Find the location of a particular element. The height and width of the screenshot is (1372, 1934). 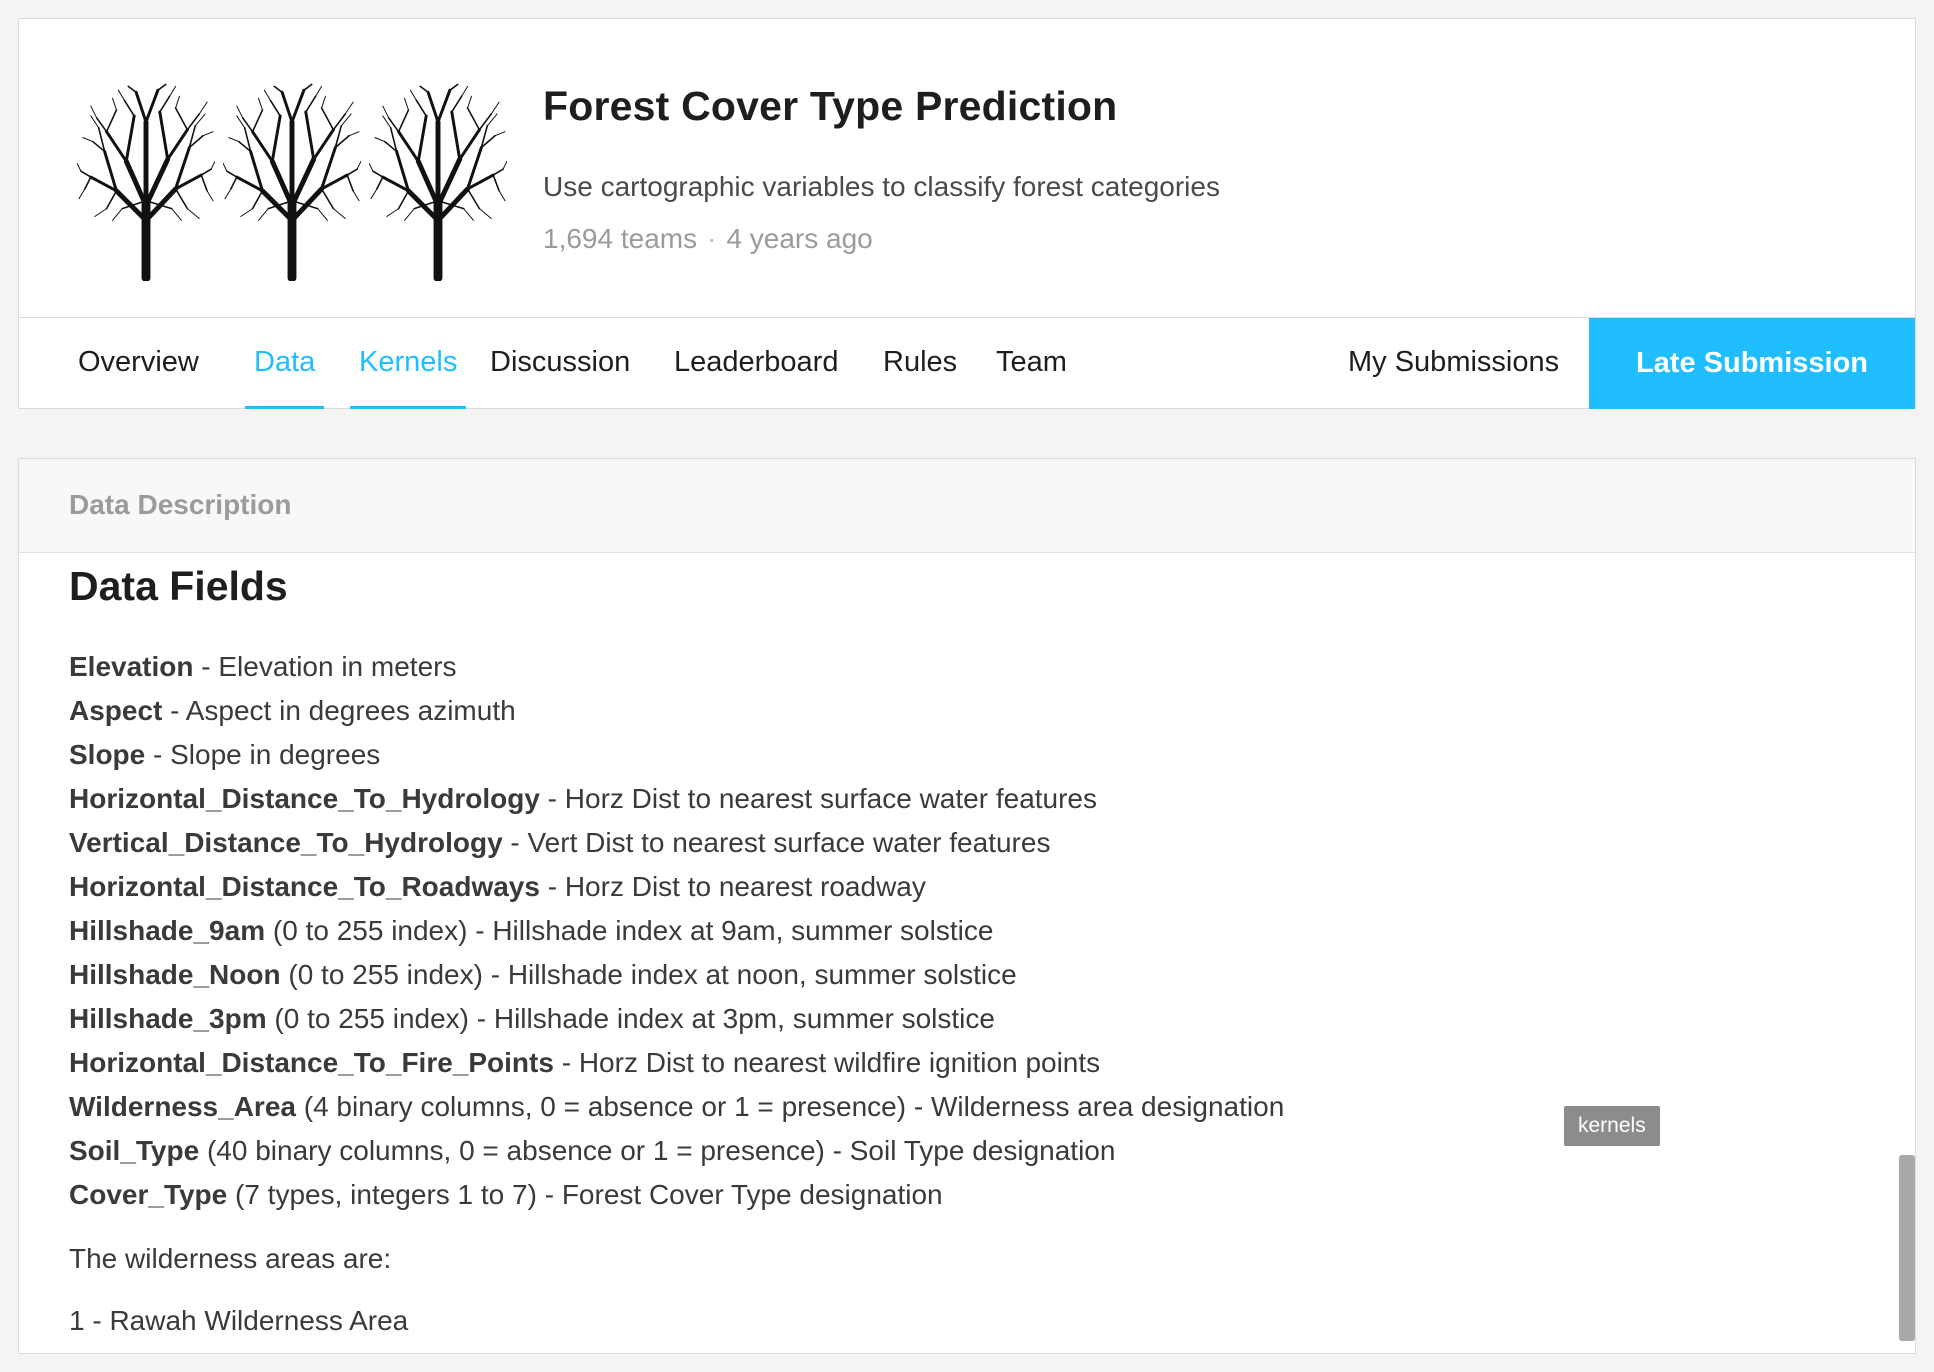

field-name: Horizontal_Distance_To_Roadways is located at coordinates (304, 886).